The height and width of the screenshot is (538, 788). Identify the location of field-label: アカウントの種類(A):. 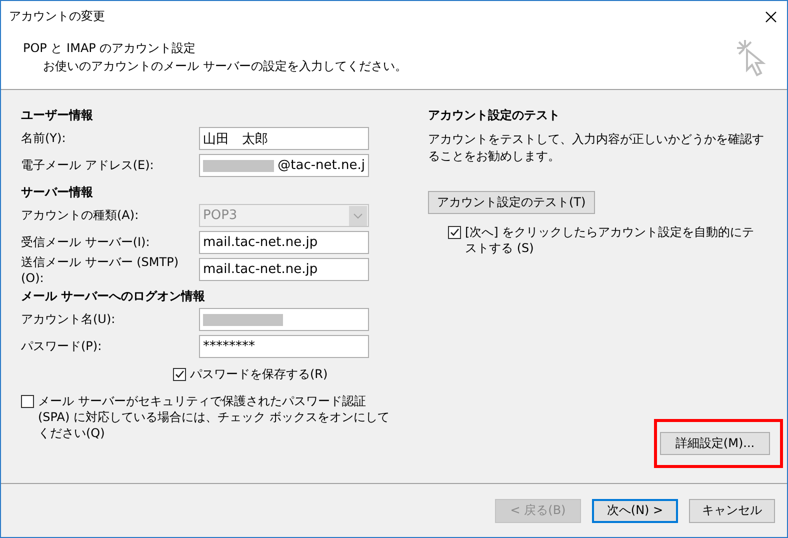
(80, 215).